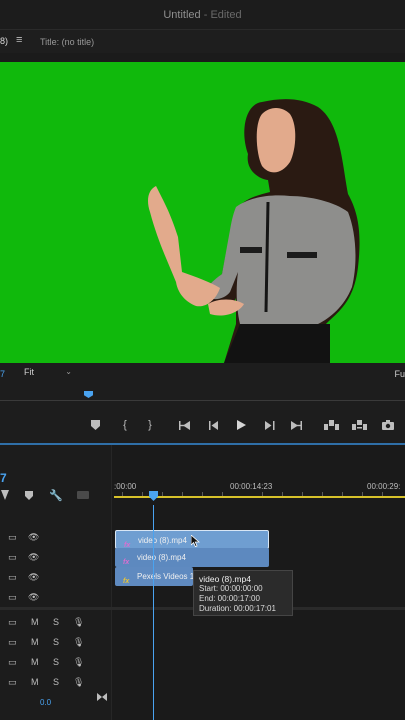 The height and width of the screenshot is (720, 405). I want to click on monitor-title: Title: (no title), so click(67, 42).